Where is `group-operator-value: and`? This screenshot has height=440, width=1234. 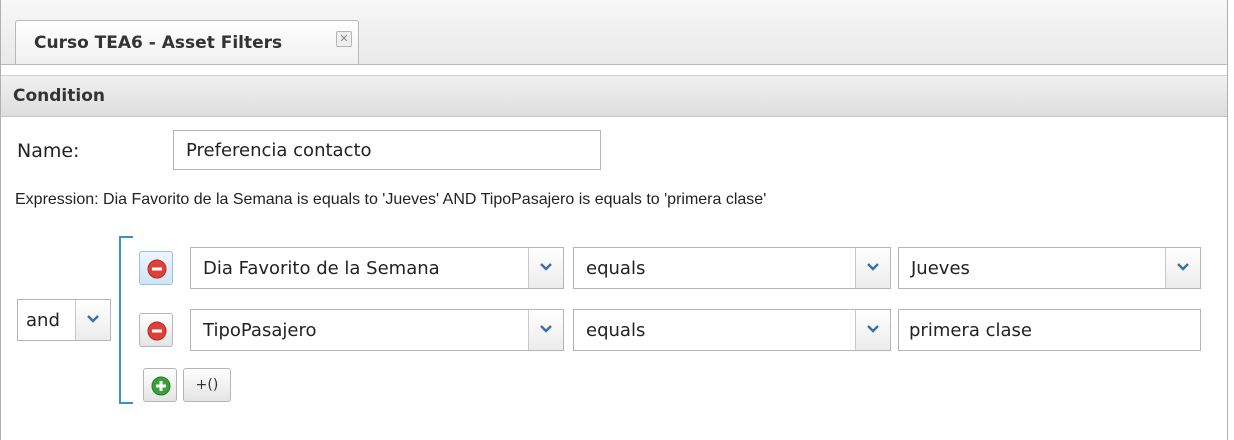 group-operator-value: and is located at coordinates (43, 320).